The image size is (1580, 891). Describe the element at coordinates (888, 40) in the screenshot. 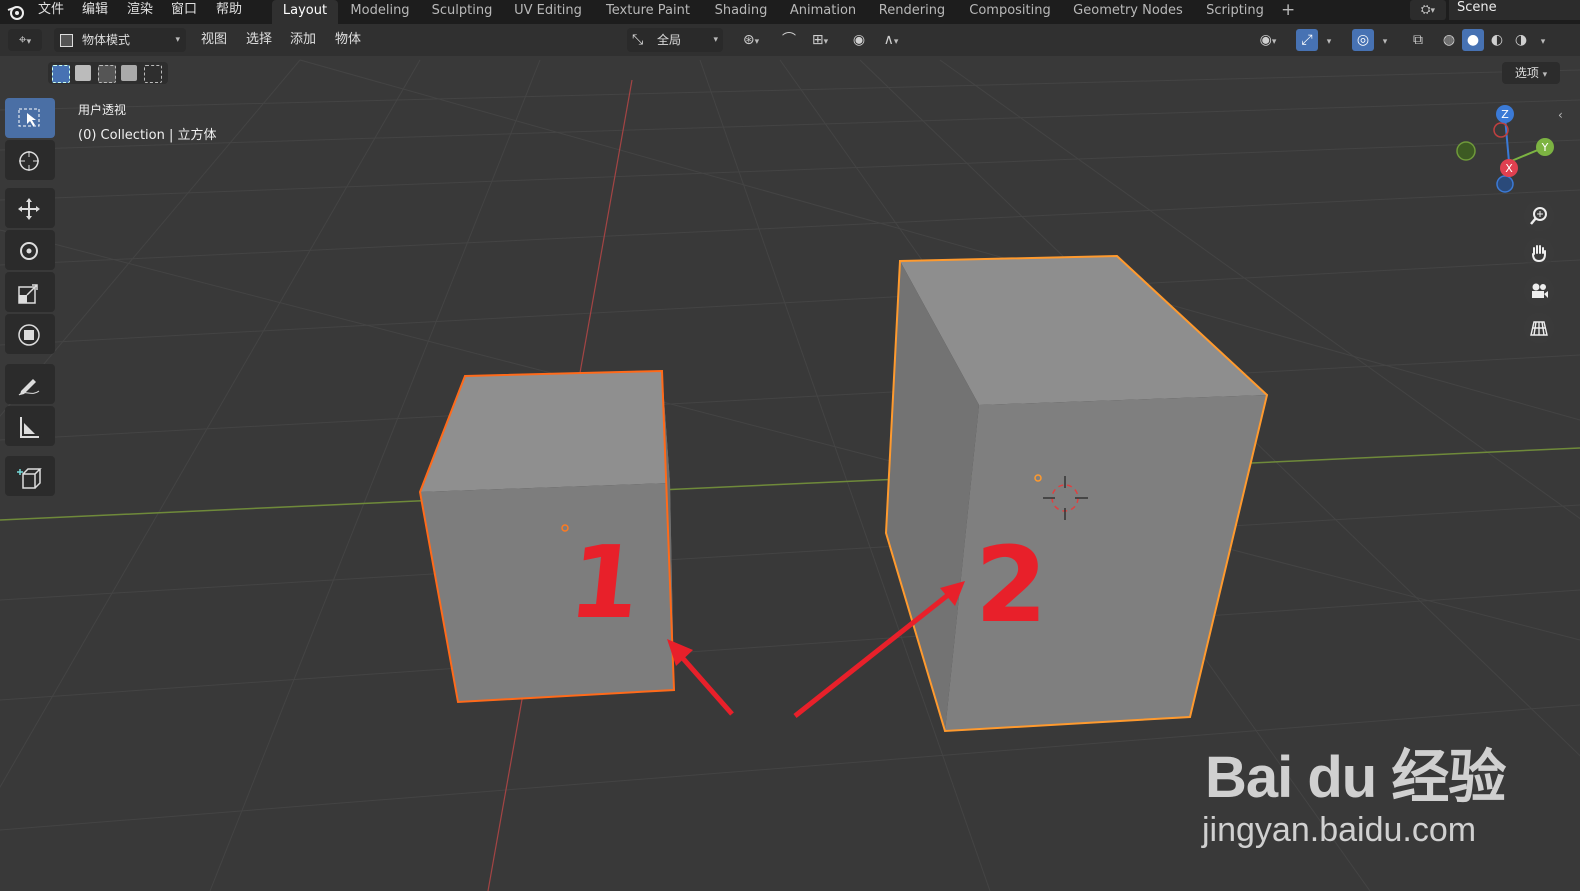

I see `falloff-curve-icon: ∧` at that location.